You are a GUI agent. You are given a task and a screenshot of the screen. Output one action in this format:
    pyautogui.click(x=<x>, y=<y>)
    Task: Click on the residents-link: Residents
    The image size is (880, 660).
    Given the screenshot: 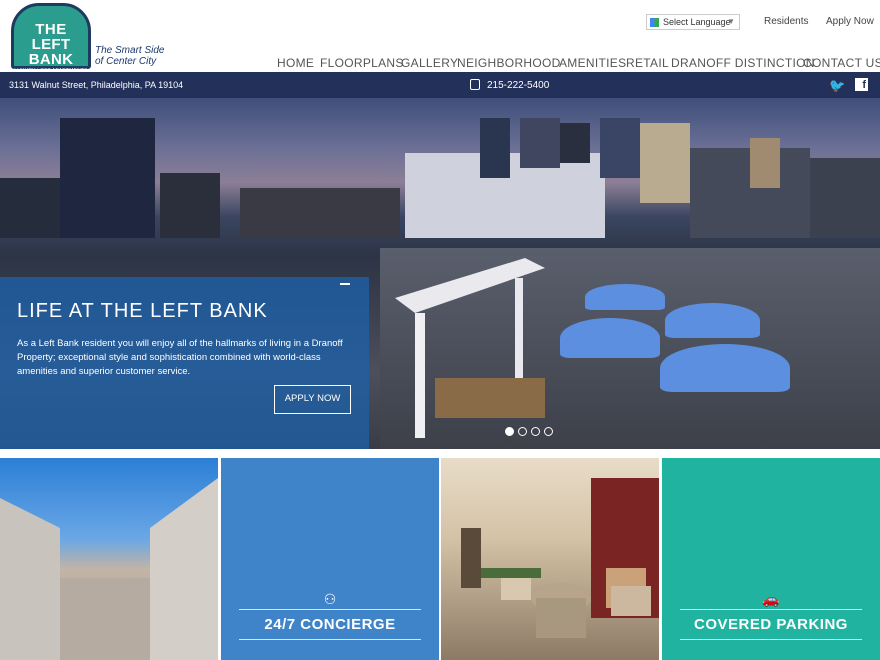 What is the action you would take?
    pyautogui.click(x=786, y=21)
    